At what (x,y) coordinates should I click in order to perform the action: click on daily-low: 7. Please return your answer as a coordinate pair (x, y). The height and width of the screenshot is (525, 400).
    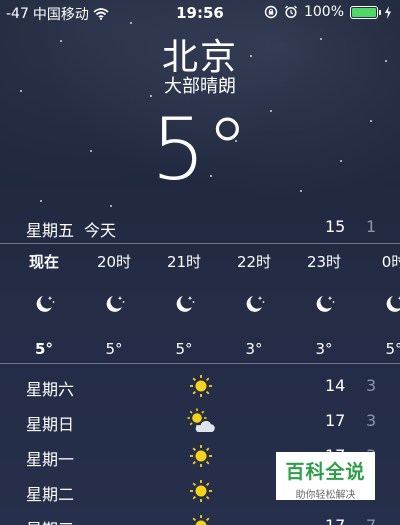
    Looking at the image, I should click on (371, 520).